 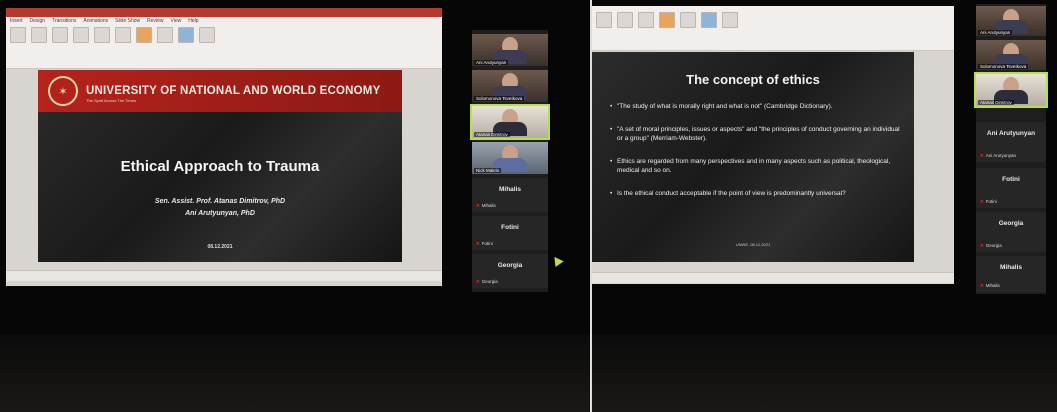 I want to click on participant-tile: Nick Makris, so click(x=510, y=158).